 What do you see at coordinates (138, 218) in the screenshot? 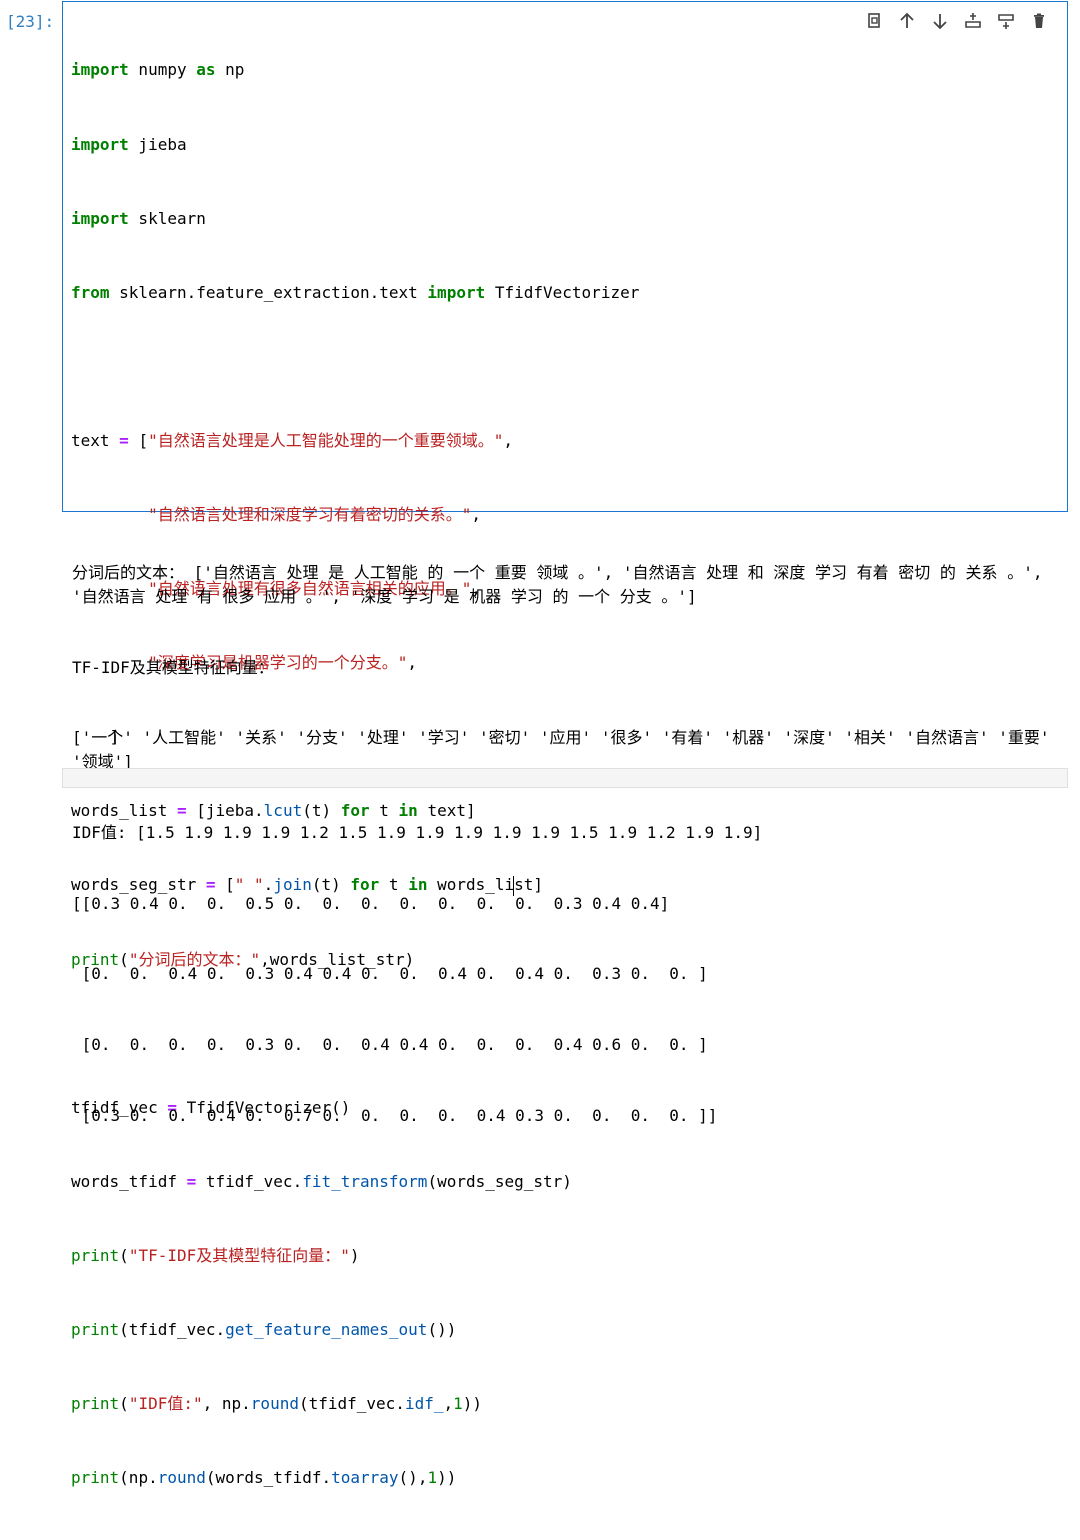
I see `code-line: import sklearn` at bounding box center [138, 218].